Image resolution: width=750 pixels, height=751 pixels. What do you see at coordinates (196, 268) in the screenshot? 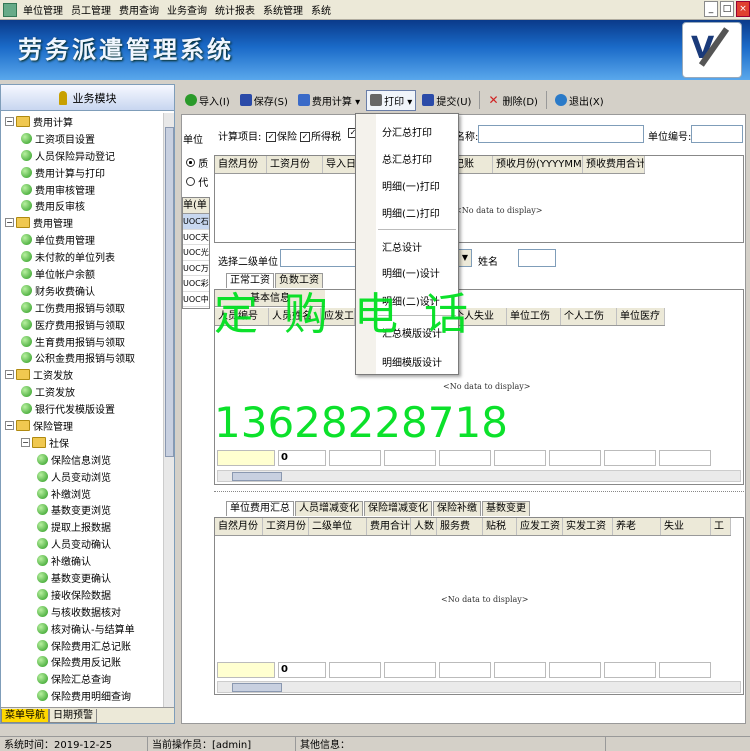
I see `unit-list-row: UOC万` at bounding box center [196, 268].